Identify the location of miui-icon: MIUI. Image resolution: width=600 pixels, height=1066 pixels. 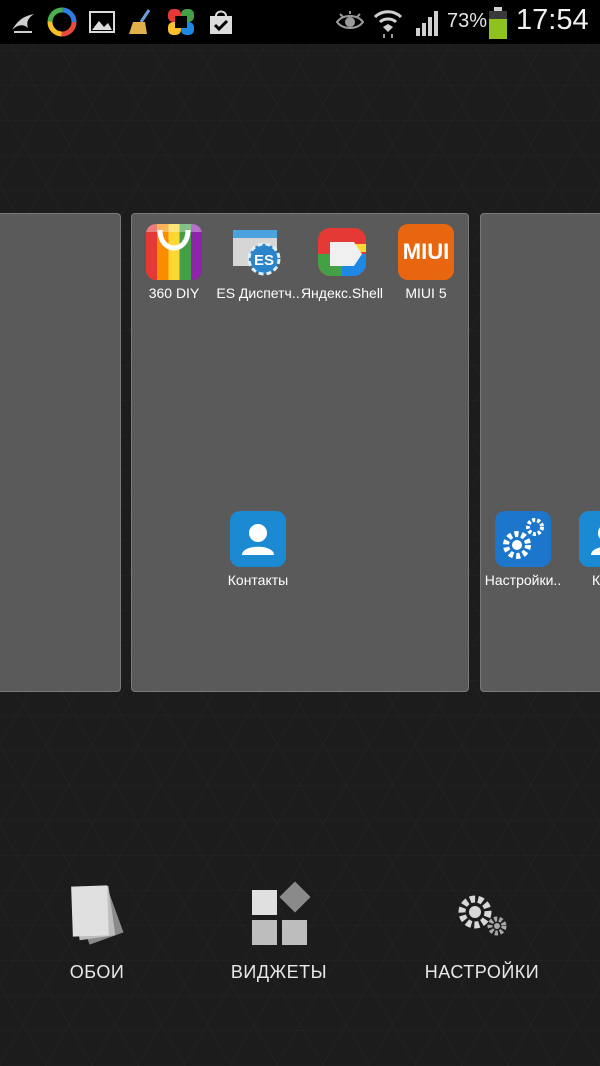
(426, 252).